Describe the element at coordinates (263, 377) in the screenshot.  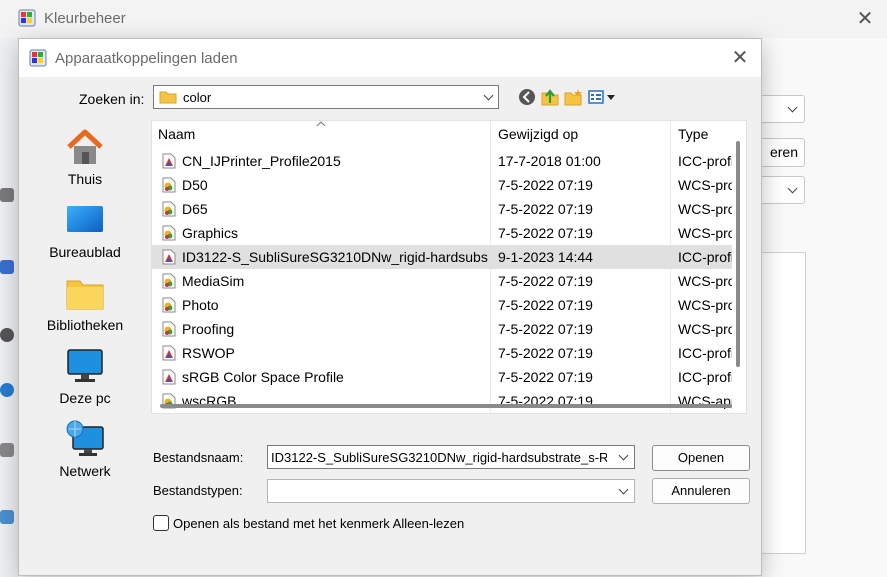
I see `file-name: sRGB Color Space Profile` at that location.